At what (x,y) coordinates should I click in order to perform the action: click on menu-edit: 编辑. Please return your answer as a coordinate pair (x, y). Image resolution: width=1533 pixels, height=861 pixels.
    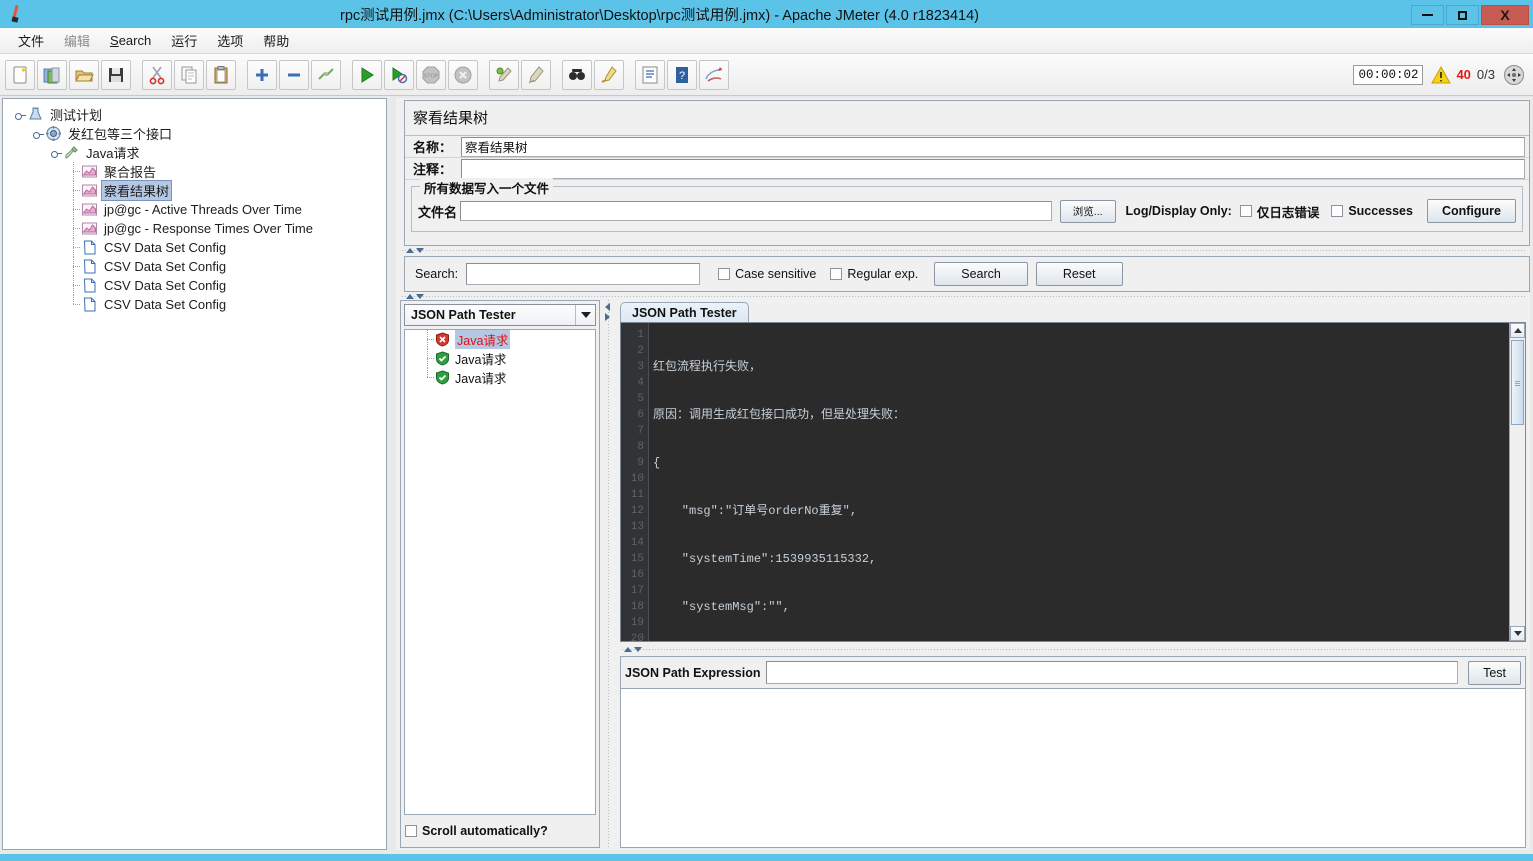
    Looking at the image, I should click on (77, 40).